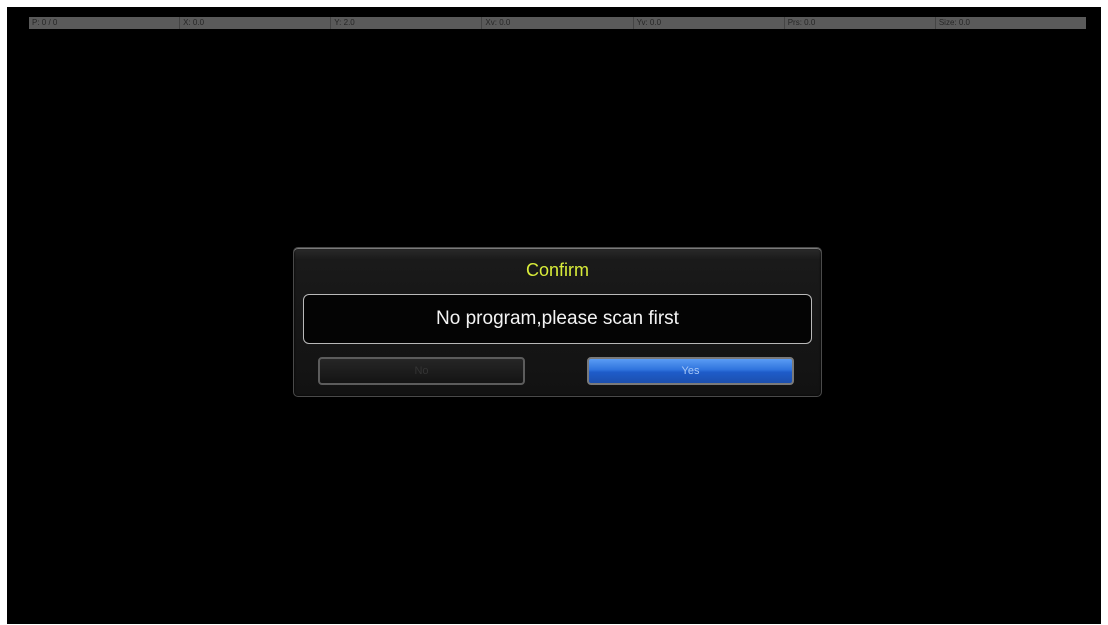 This screenshot has height=625, width=1108. What do you see at coordinates (690, 371) in the screenshot?
I see `yes-button: Yes` at bounding box center [690, 371].